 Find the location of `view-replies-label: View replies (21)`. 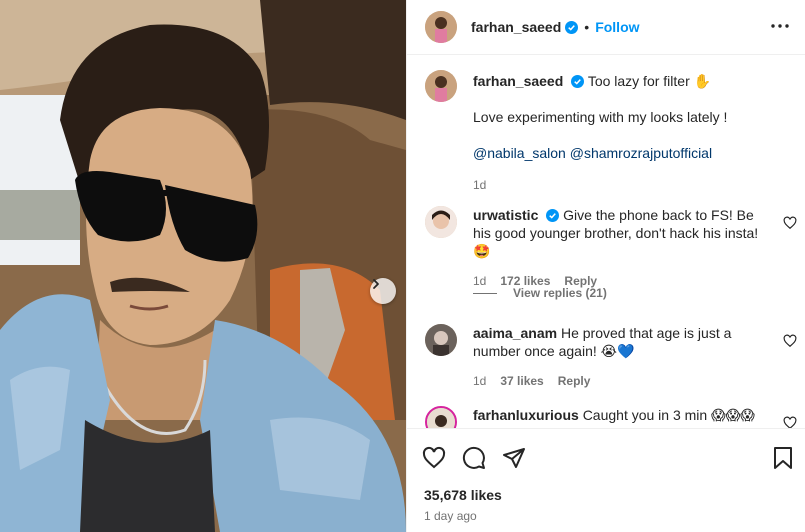

view-replies-label: View replies (21) is located at coordinates (560, 293).